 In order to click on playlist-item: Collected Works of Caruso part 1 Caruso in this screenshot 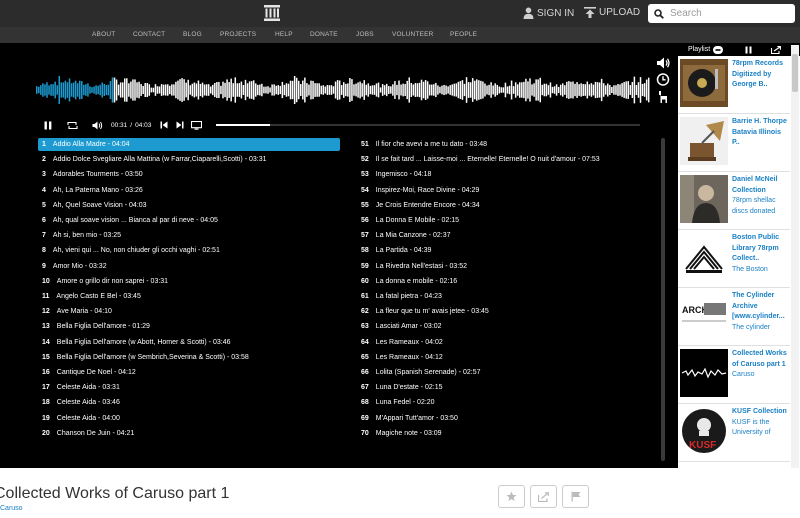, I will do `click(734, 375)`.